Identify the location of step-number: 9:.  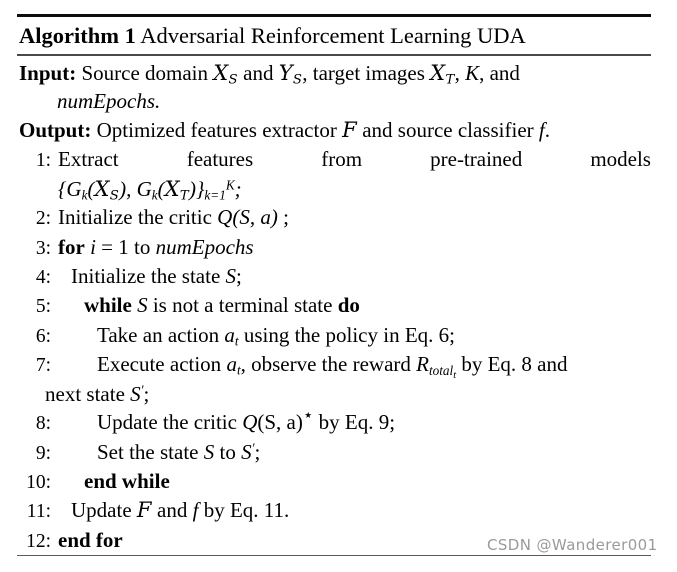
(43, 453).